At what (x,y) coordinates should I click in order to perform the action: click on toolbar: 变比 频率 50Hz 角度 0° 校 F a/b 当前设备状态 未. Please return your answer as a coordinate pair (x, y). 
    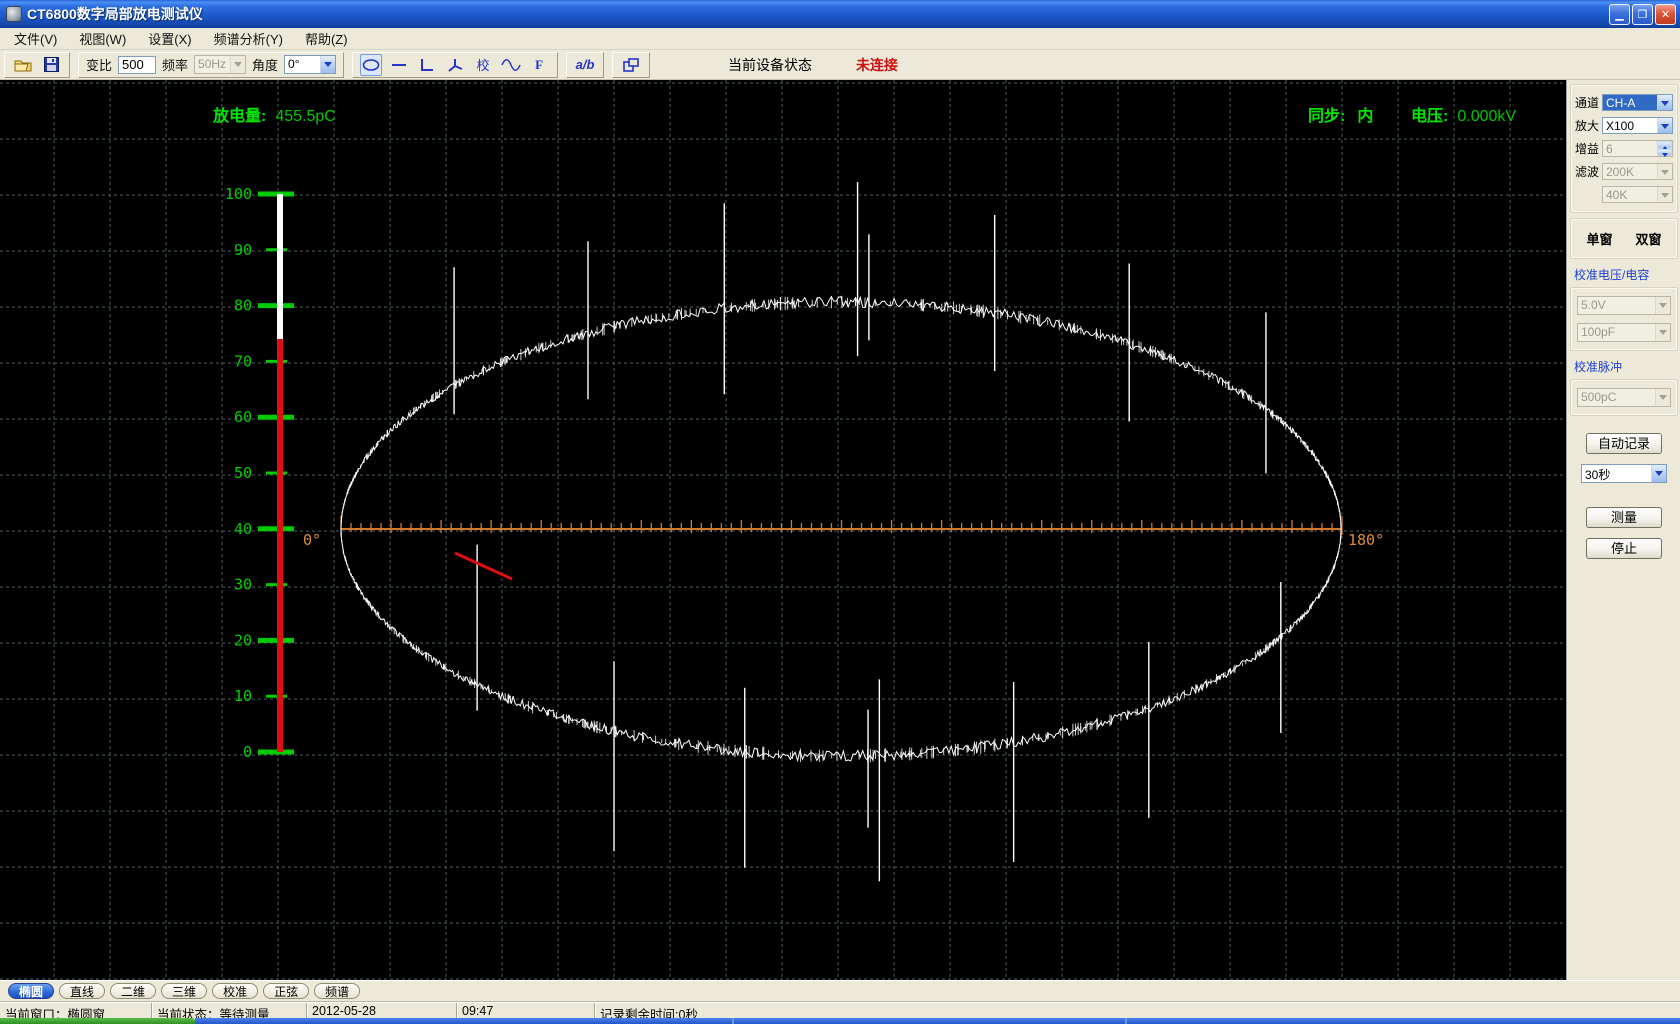
    Looking at the image, I should click on (840, 65).